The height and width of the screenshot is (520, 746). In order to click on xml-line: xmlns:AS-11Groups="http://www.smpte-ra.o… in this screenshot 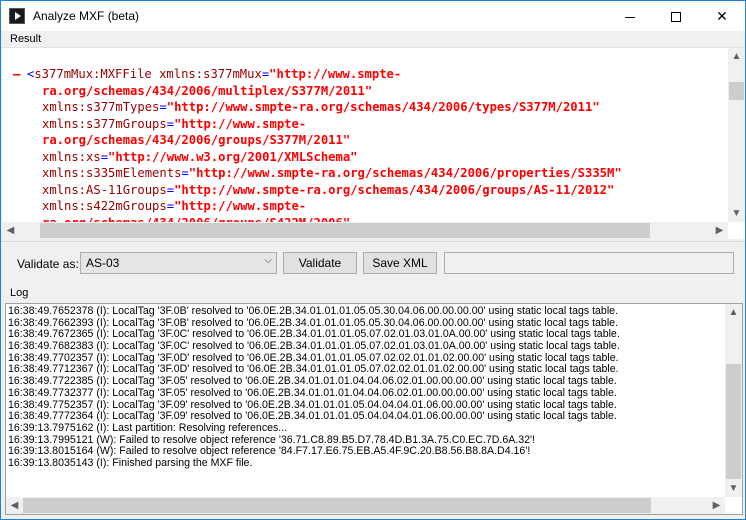, I will do `click(365, 190)`.